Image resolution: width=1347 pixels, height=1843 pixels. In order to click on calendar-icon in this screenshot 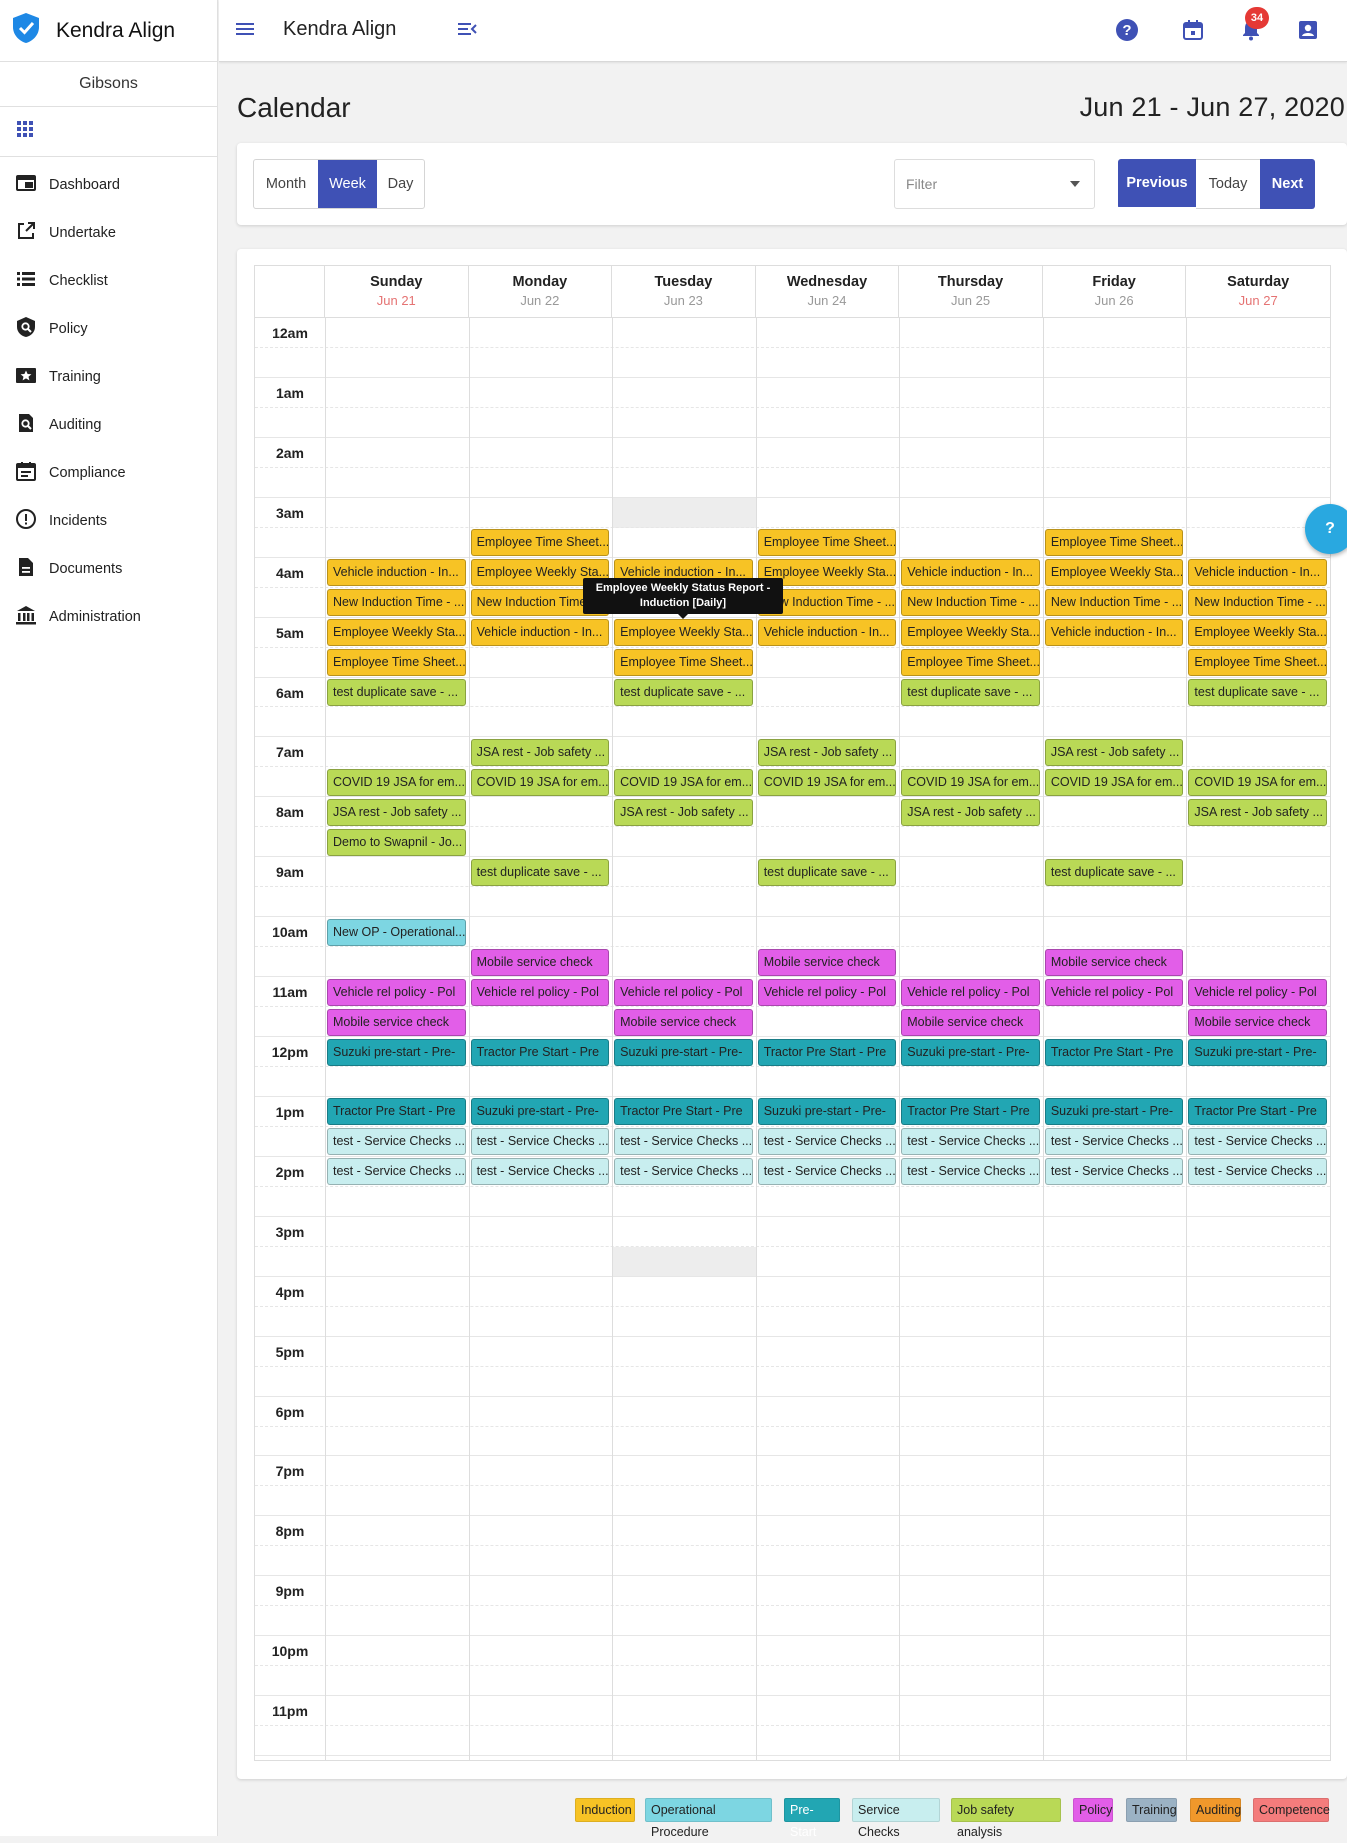, I will do `click(1193, 30)`.